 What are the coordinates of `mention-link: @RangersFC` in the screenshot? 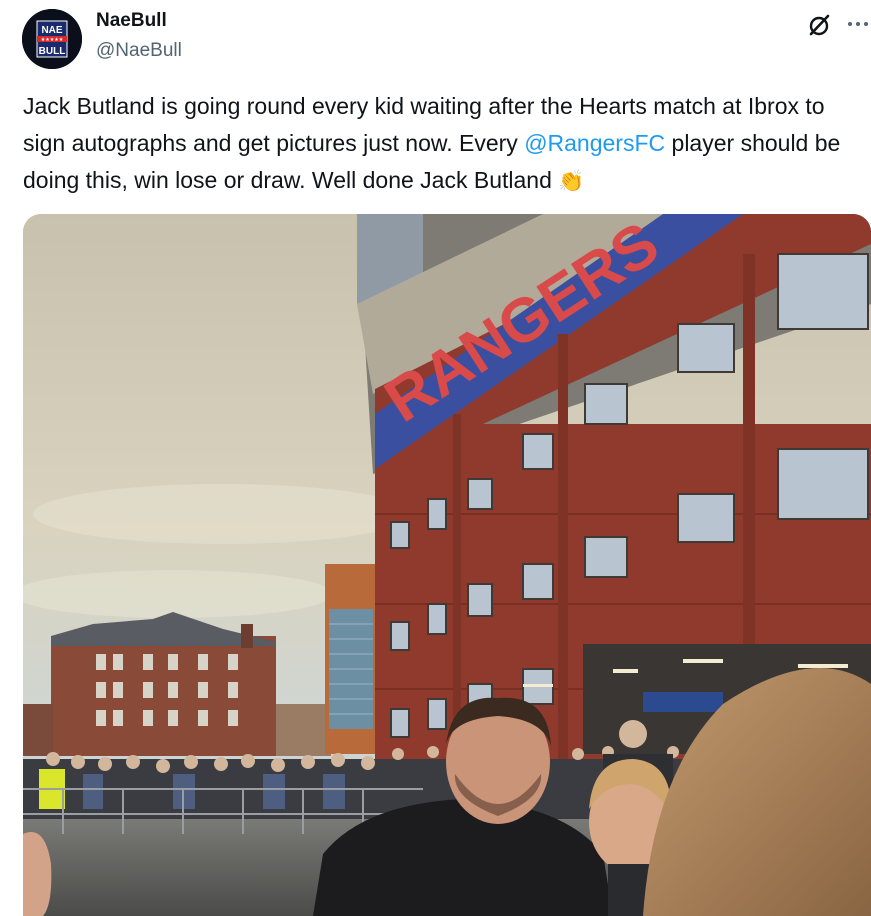 It's located at (594, 143).